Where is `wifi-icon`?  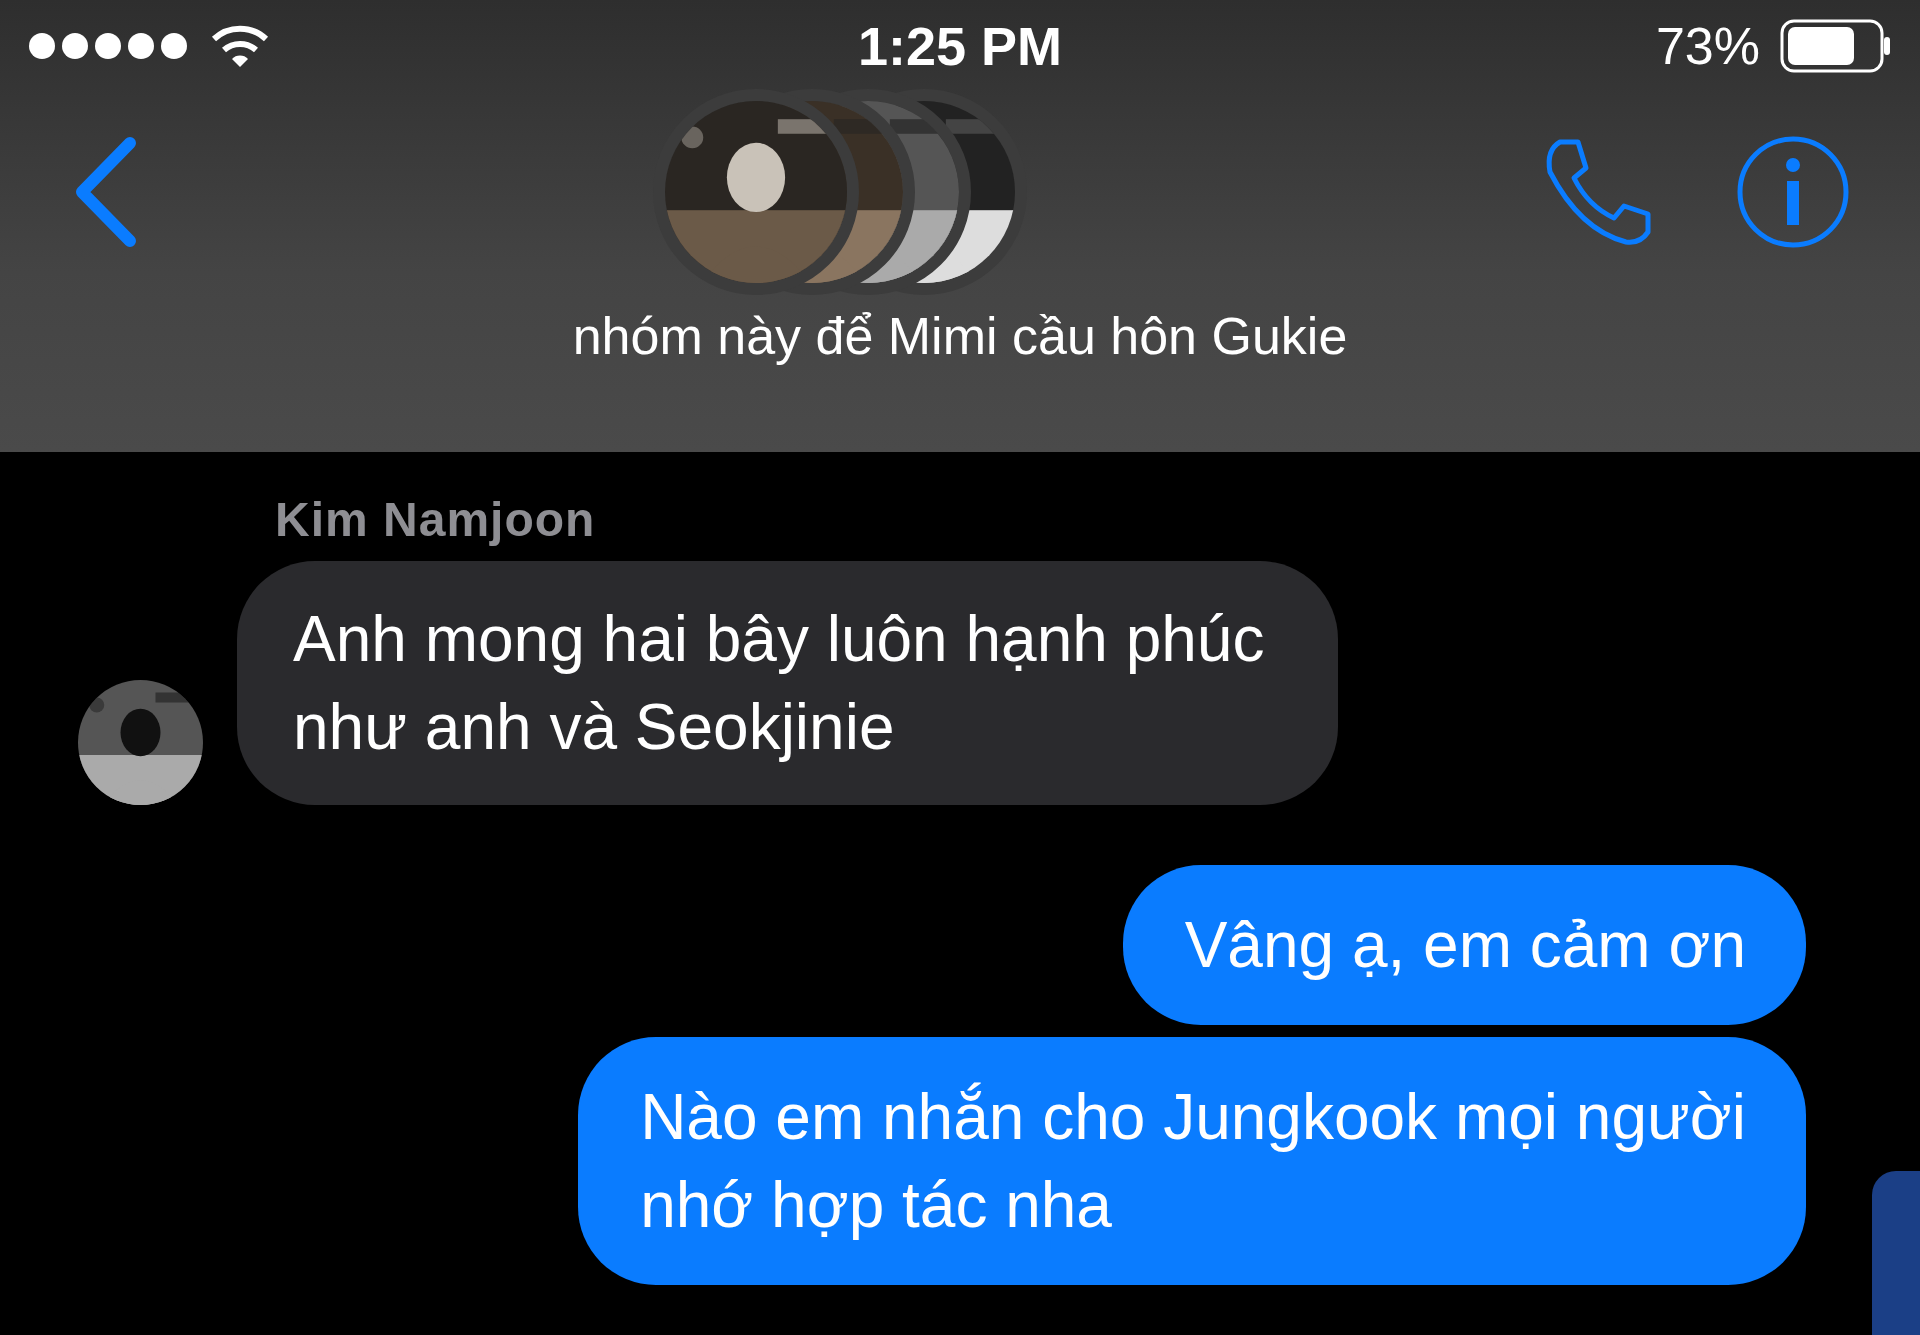
wifi-icon is located at coordinates (240, 46).